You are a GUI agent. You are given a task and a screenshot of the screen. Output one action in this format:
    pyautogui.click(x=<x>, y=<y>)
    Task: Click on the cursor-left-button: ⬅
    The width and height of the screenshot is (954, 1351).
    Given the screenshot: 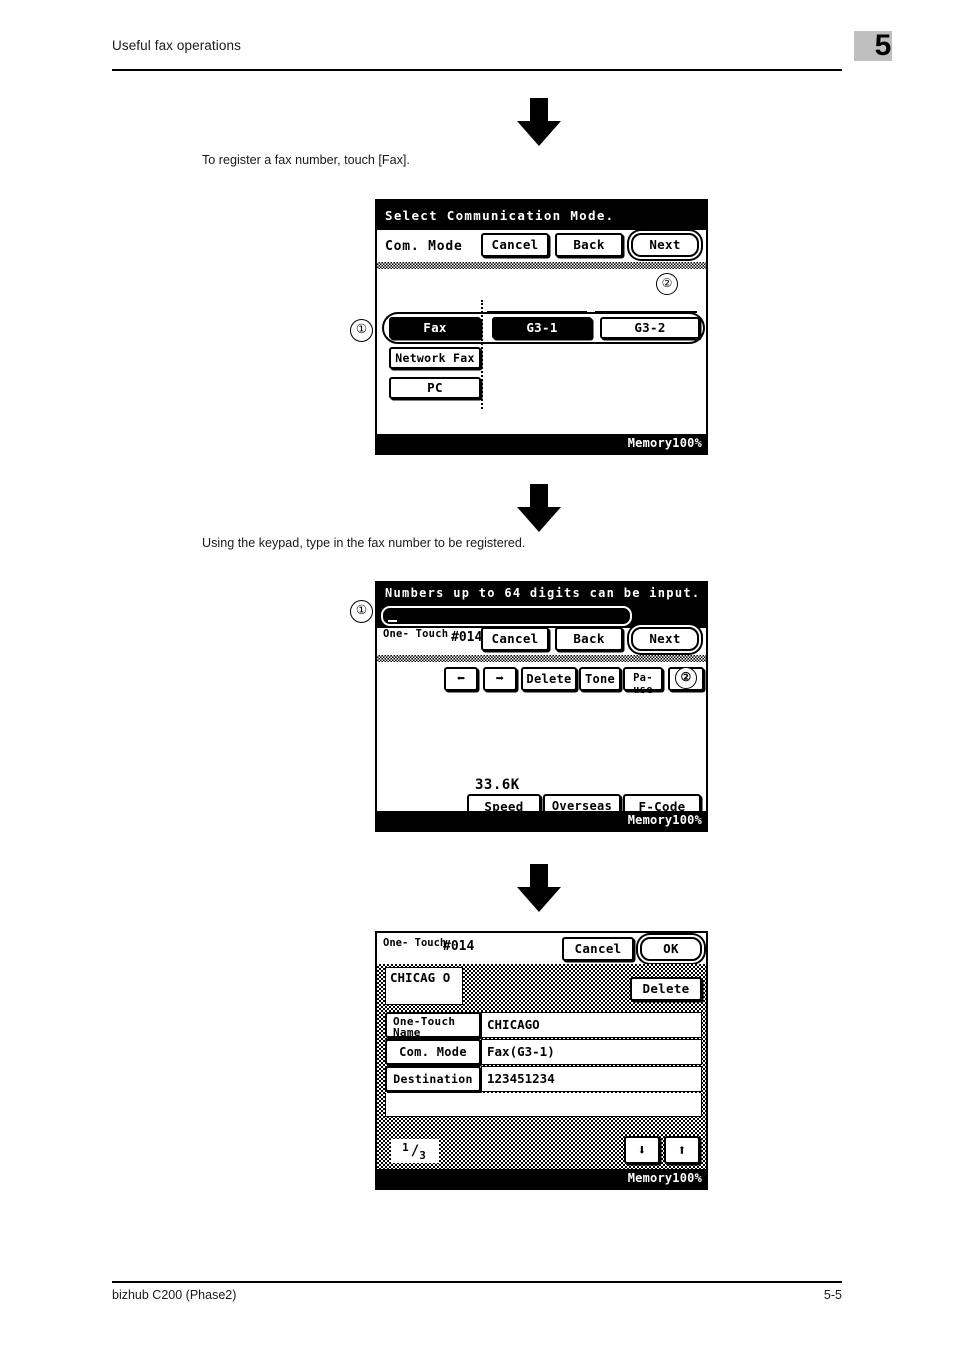 What is the action you would take?
    pyautogui.click(x=461, y=679)
    